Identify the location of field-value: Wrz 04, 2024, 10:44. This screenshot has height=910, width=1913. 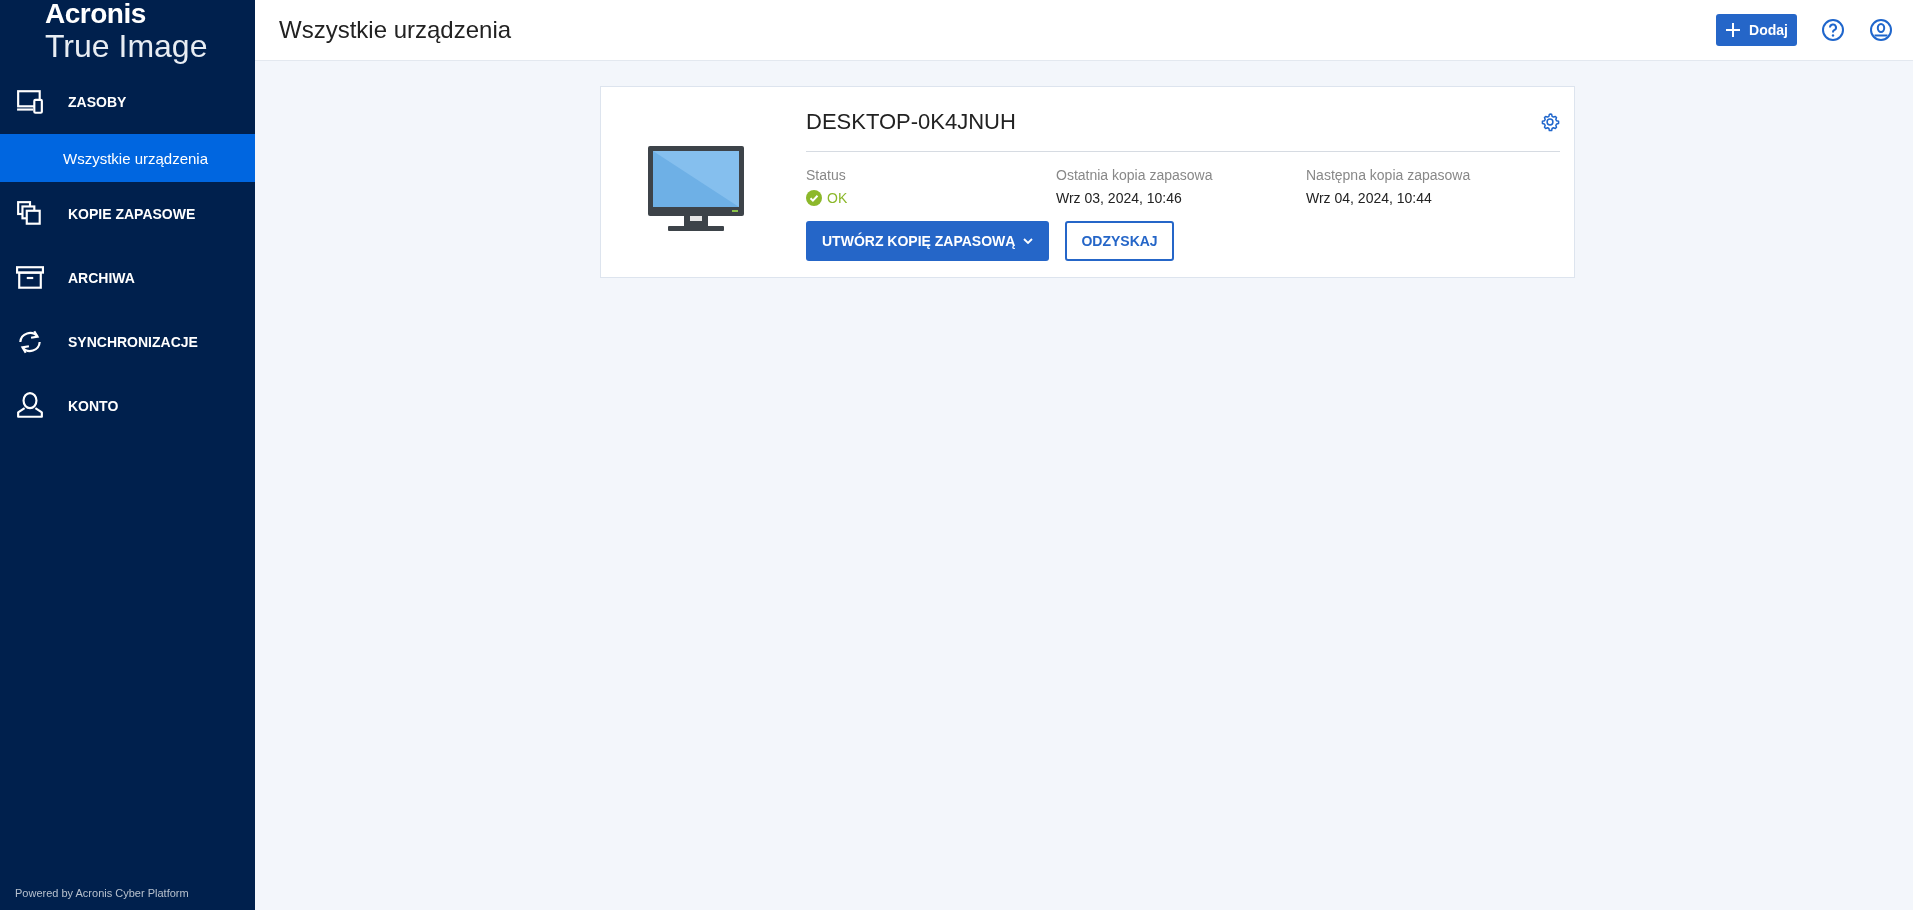
(1369, 198).